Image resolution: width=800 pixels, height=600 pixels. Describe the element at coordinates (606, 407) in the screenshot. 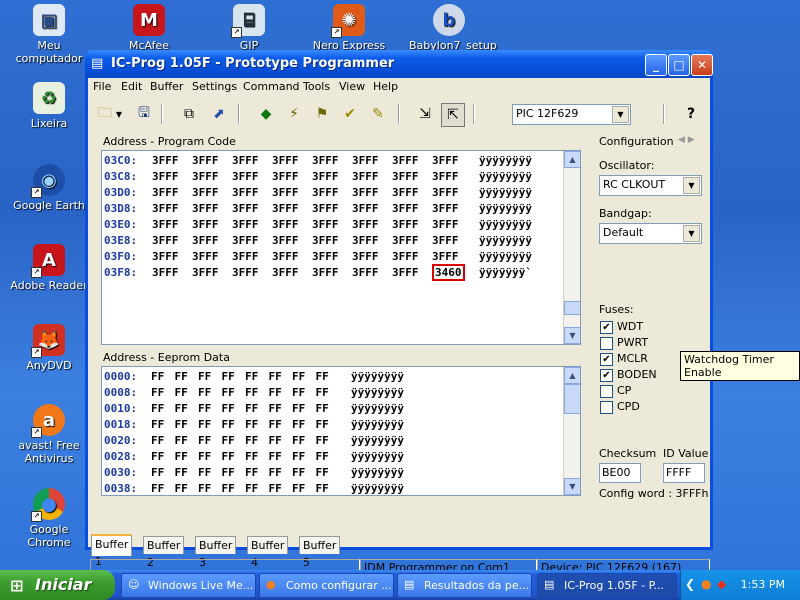

I see `empty-checkbox-icon` at that location.